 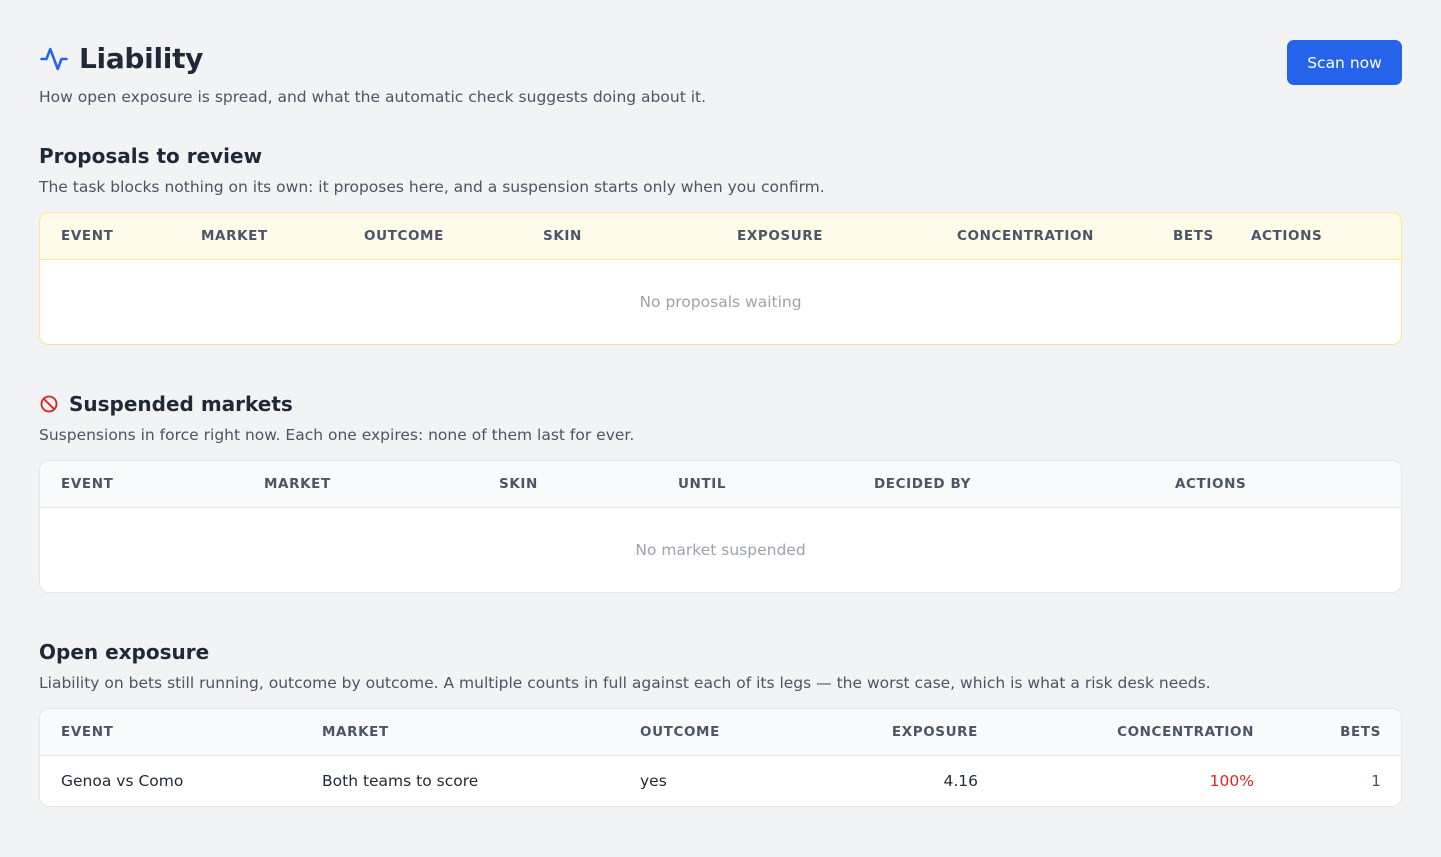 I want to click on suspended-title-row: Suspended markets, so click(x=720, y=404).